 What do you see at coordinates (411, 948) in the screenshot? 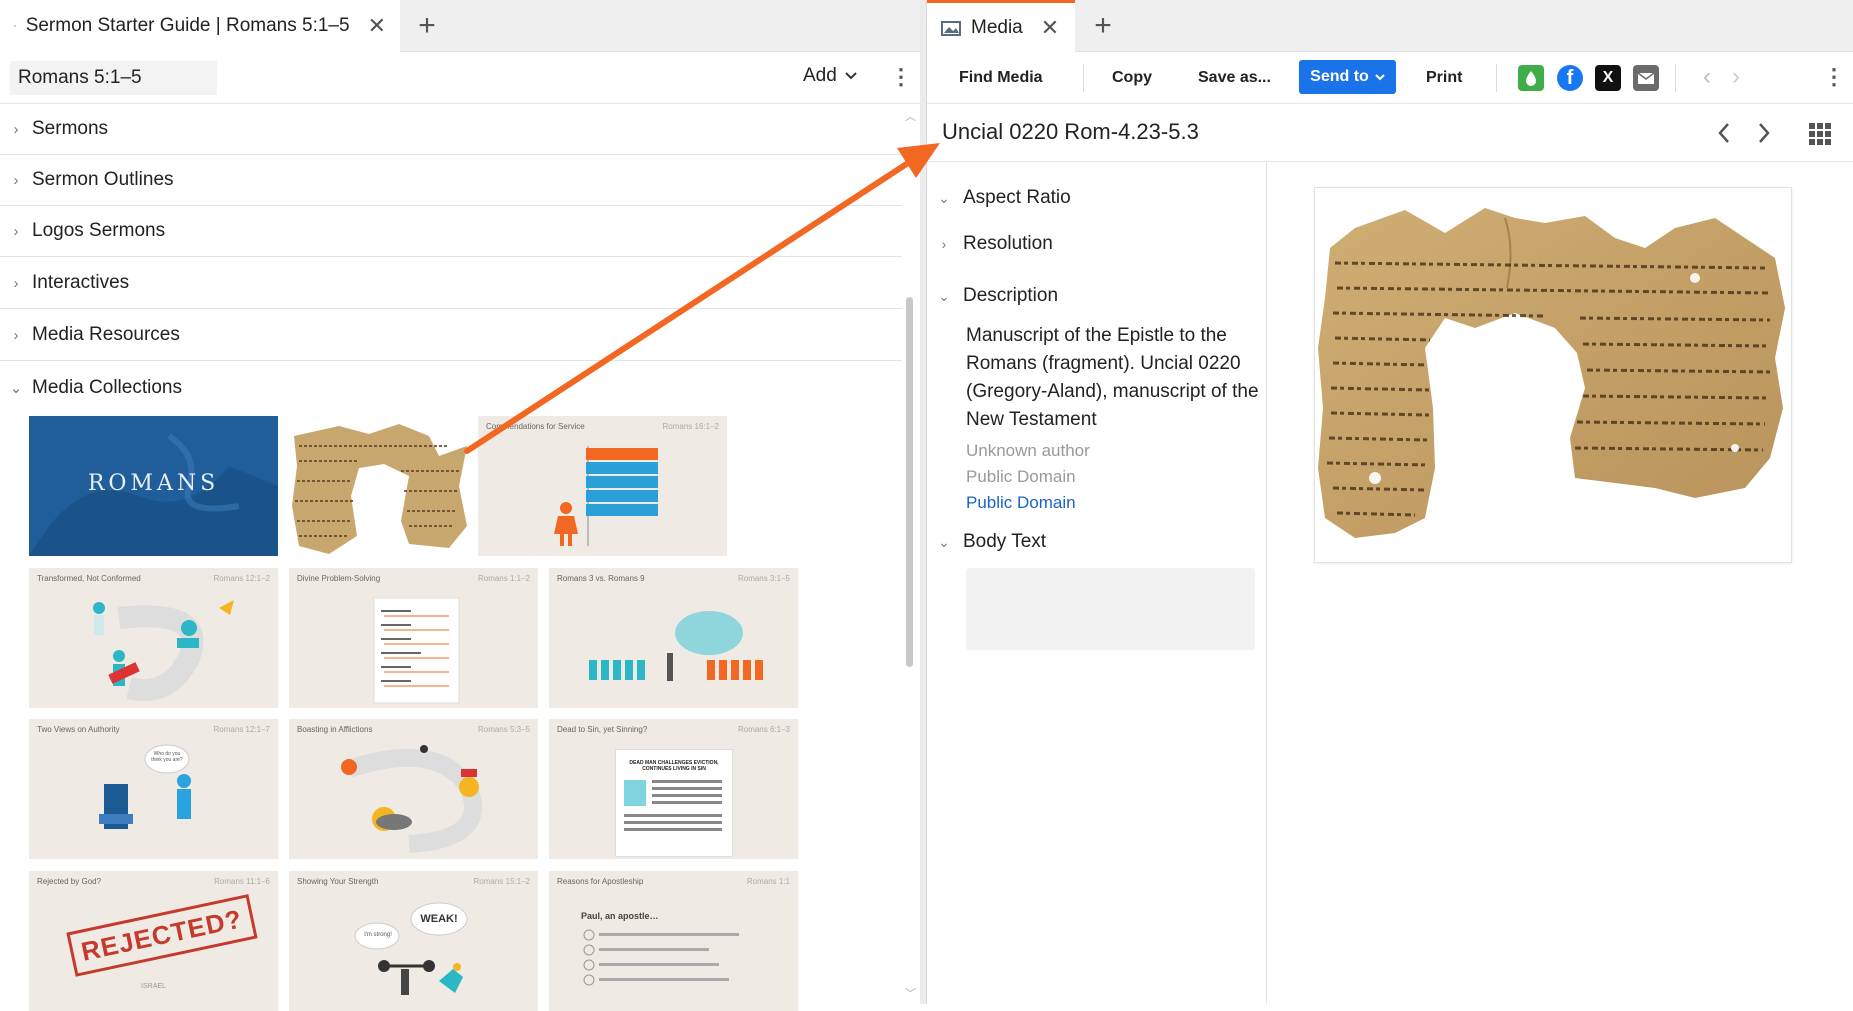
I see `strength-illustration` at bounding box center [411, 948].